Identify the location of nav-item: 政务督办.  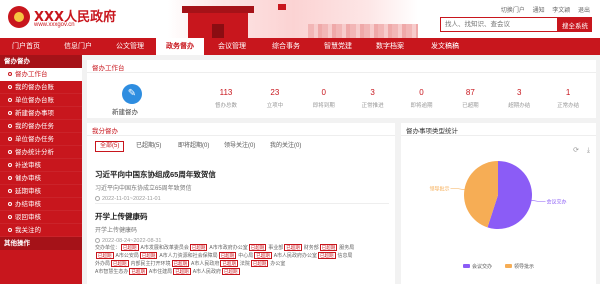
(180, 46).